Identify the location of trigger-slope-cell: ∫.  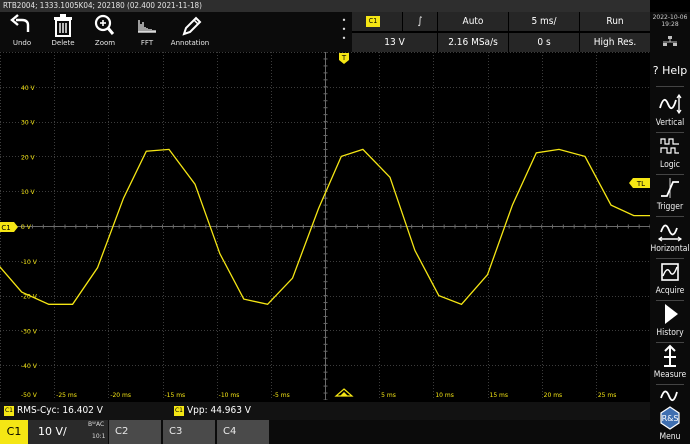
(420, 21).